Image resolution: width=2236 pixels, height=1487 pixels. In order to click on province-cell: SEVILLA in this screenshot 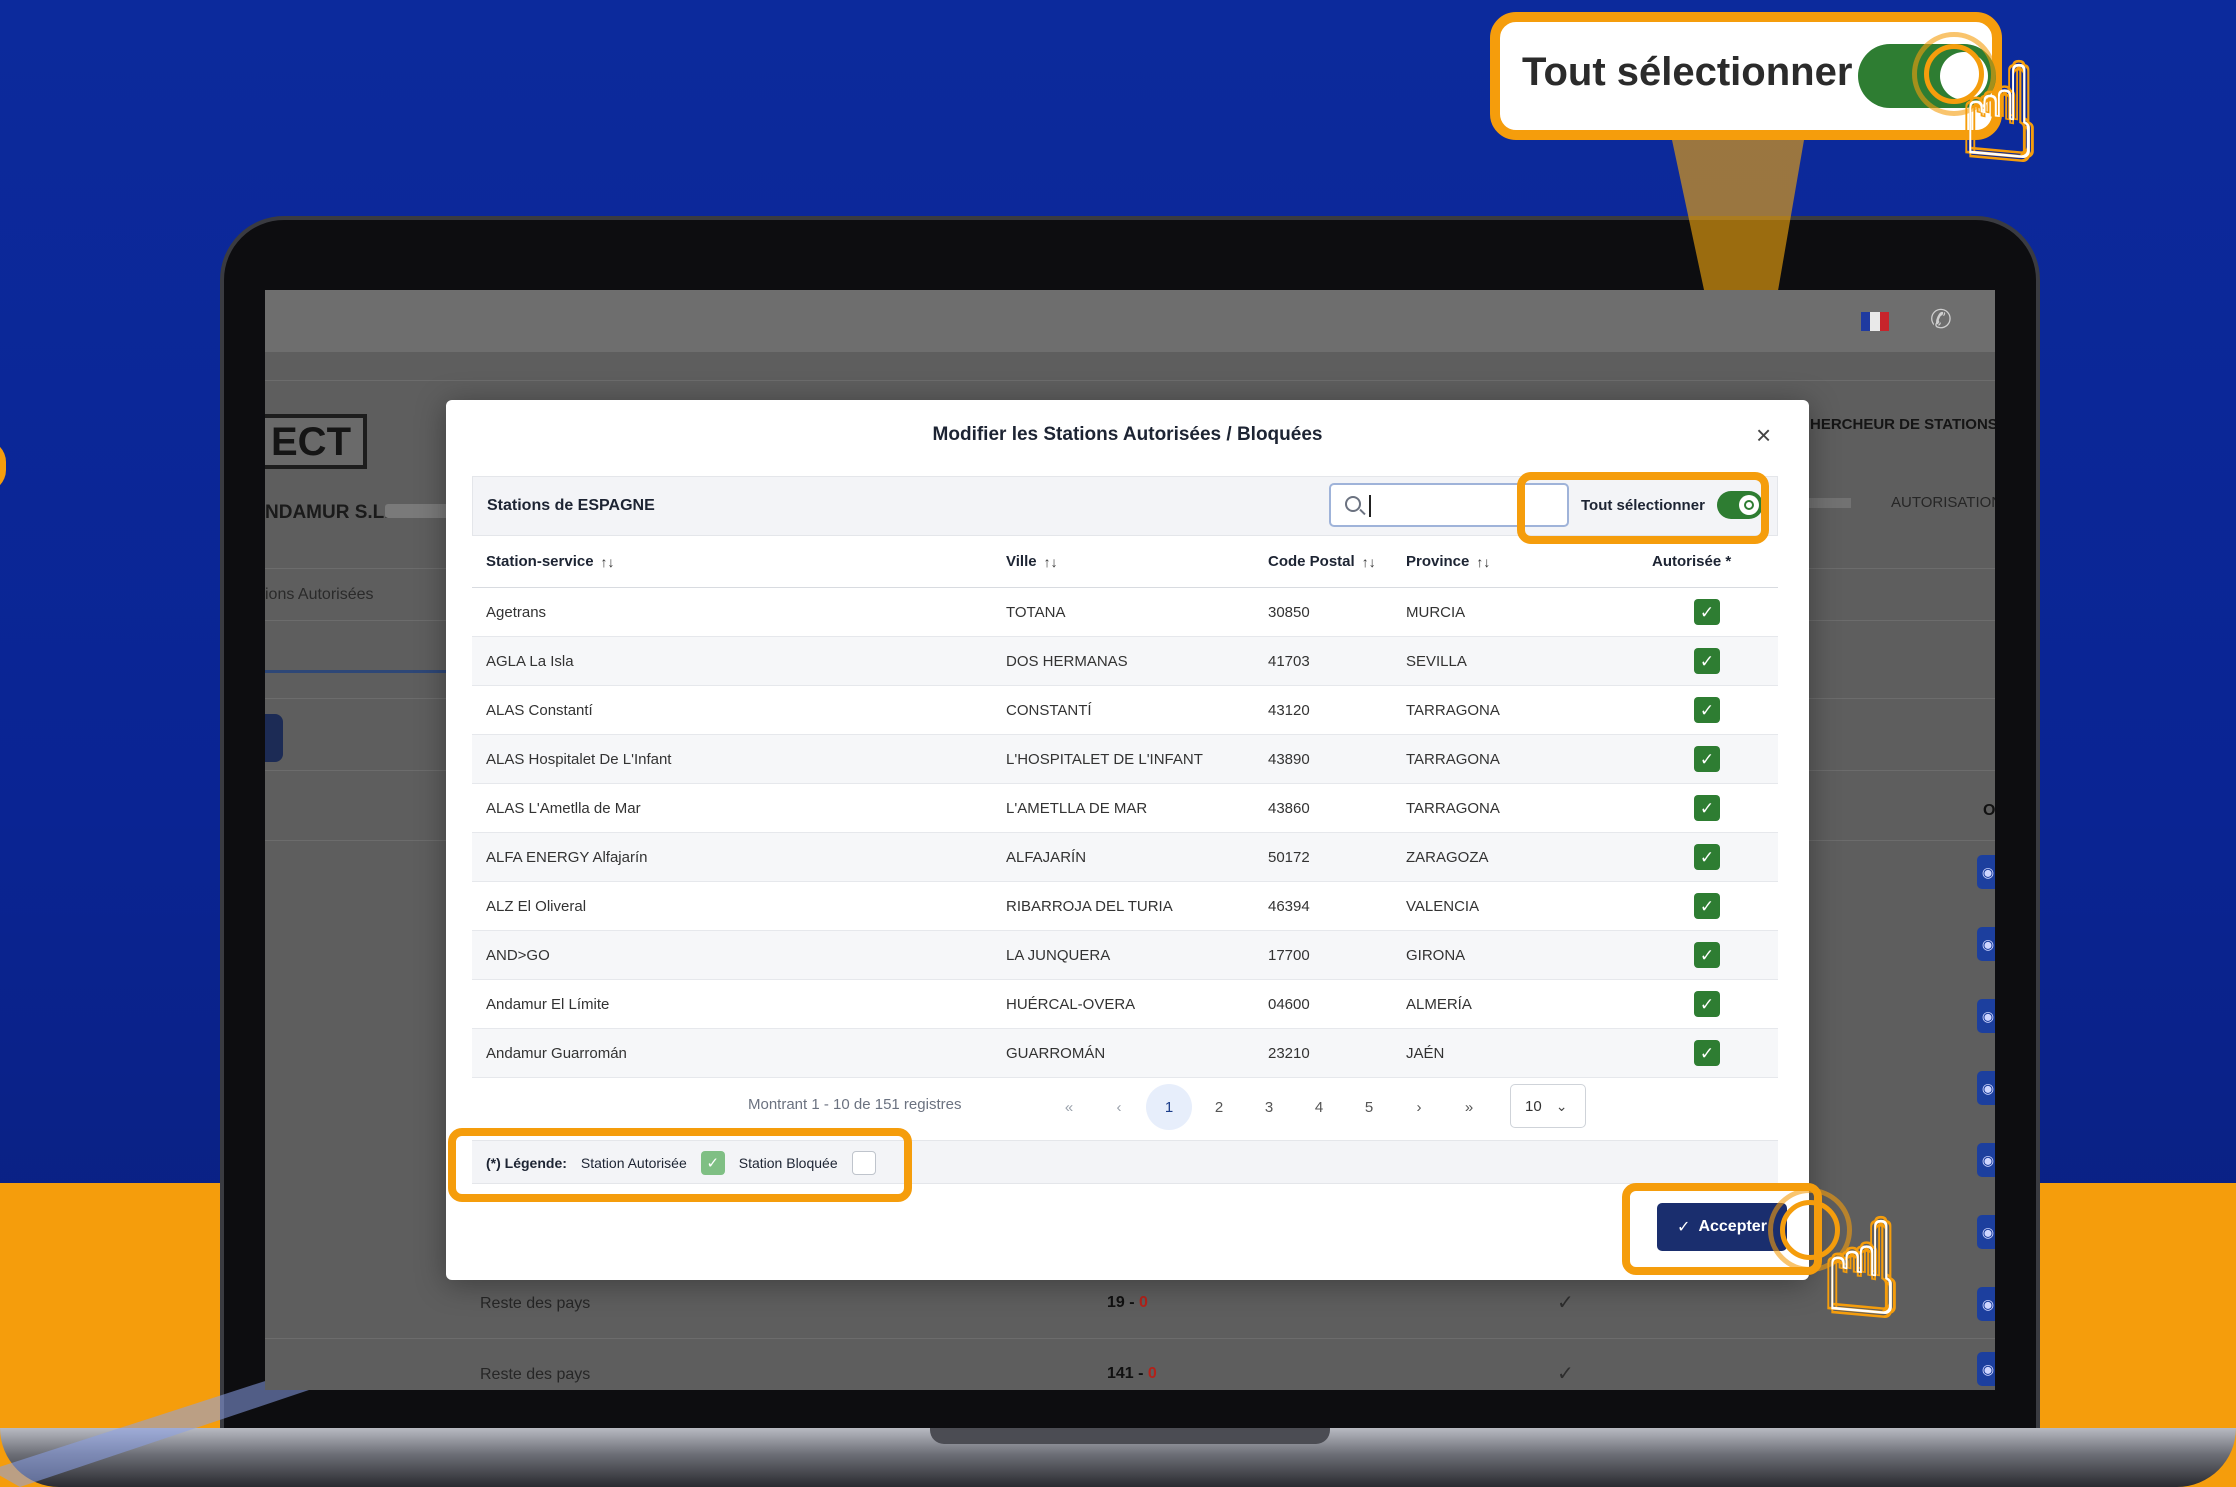, I will do `click(1436, 661)`.